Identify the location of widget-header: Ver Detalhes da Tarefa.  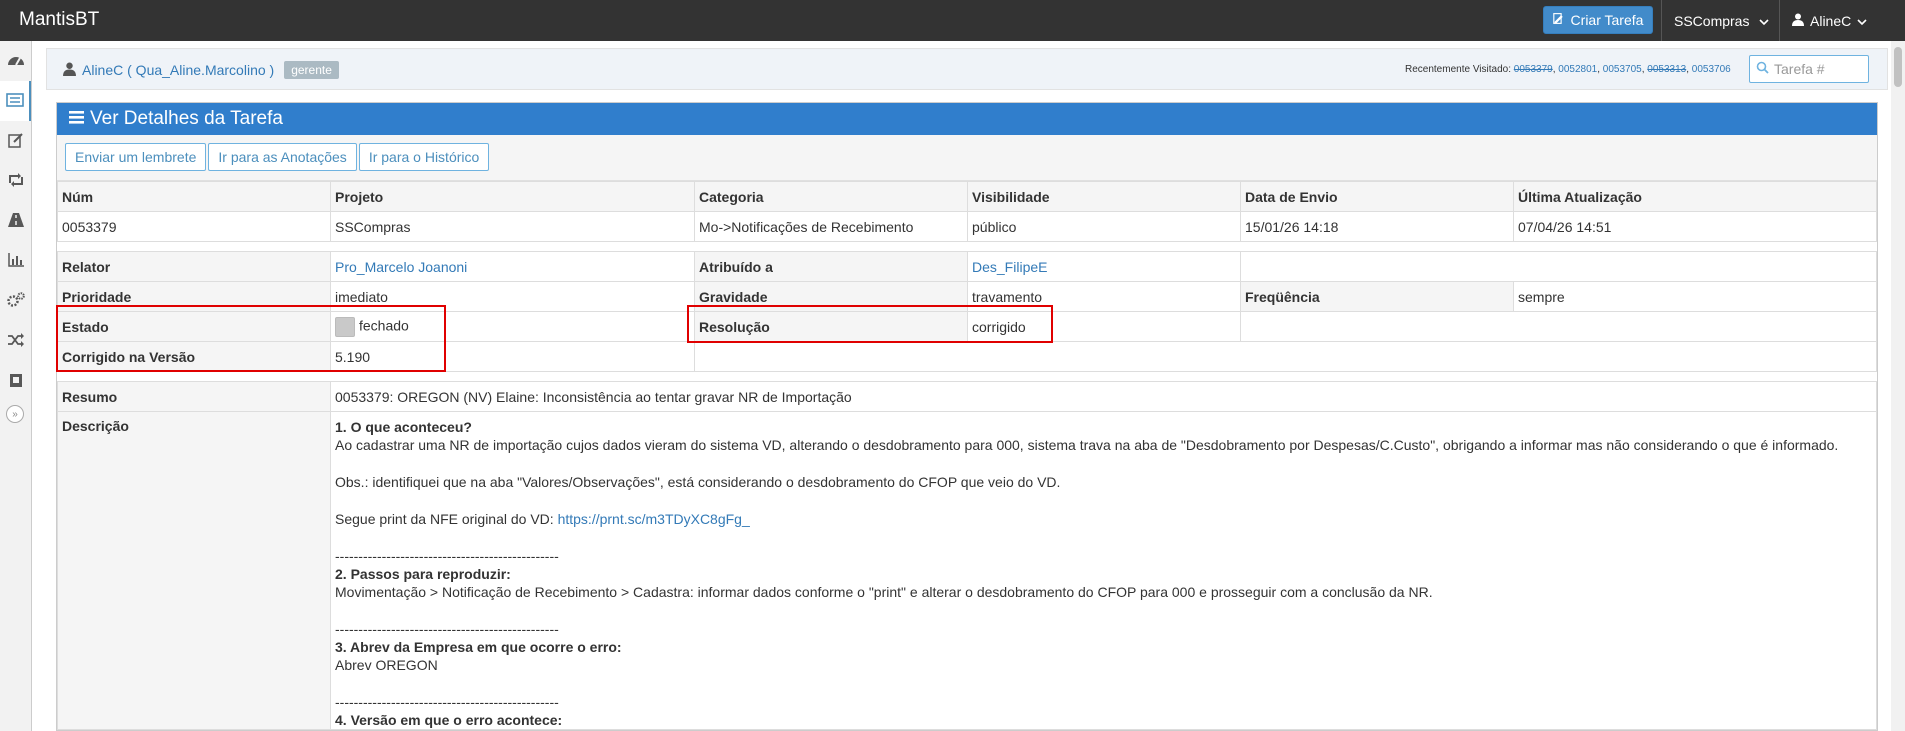
(967, 119).